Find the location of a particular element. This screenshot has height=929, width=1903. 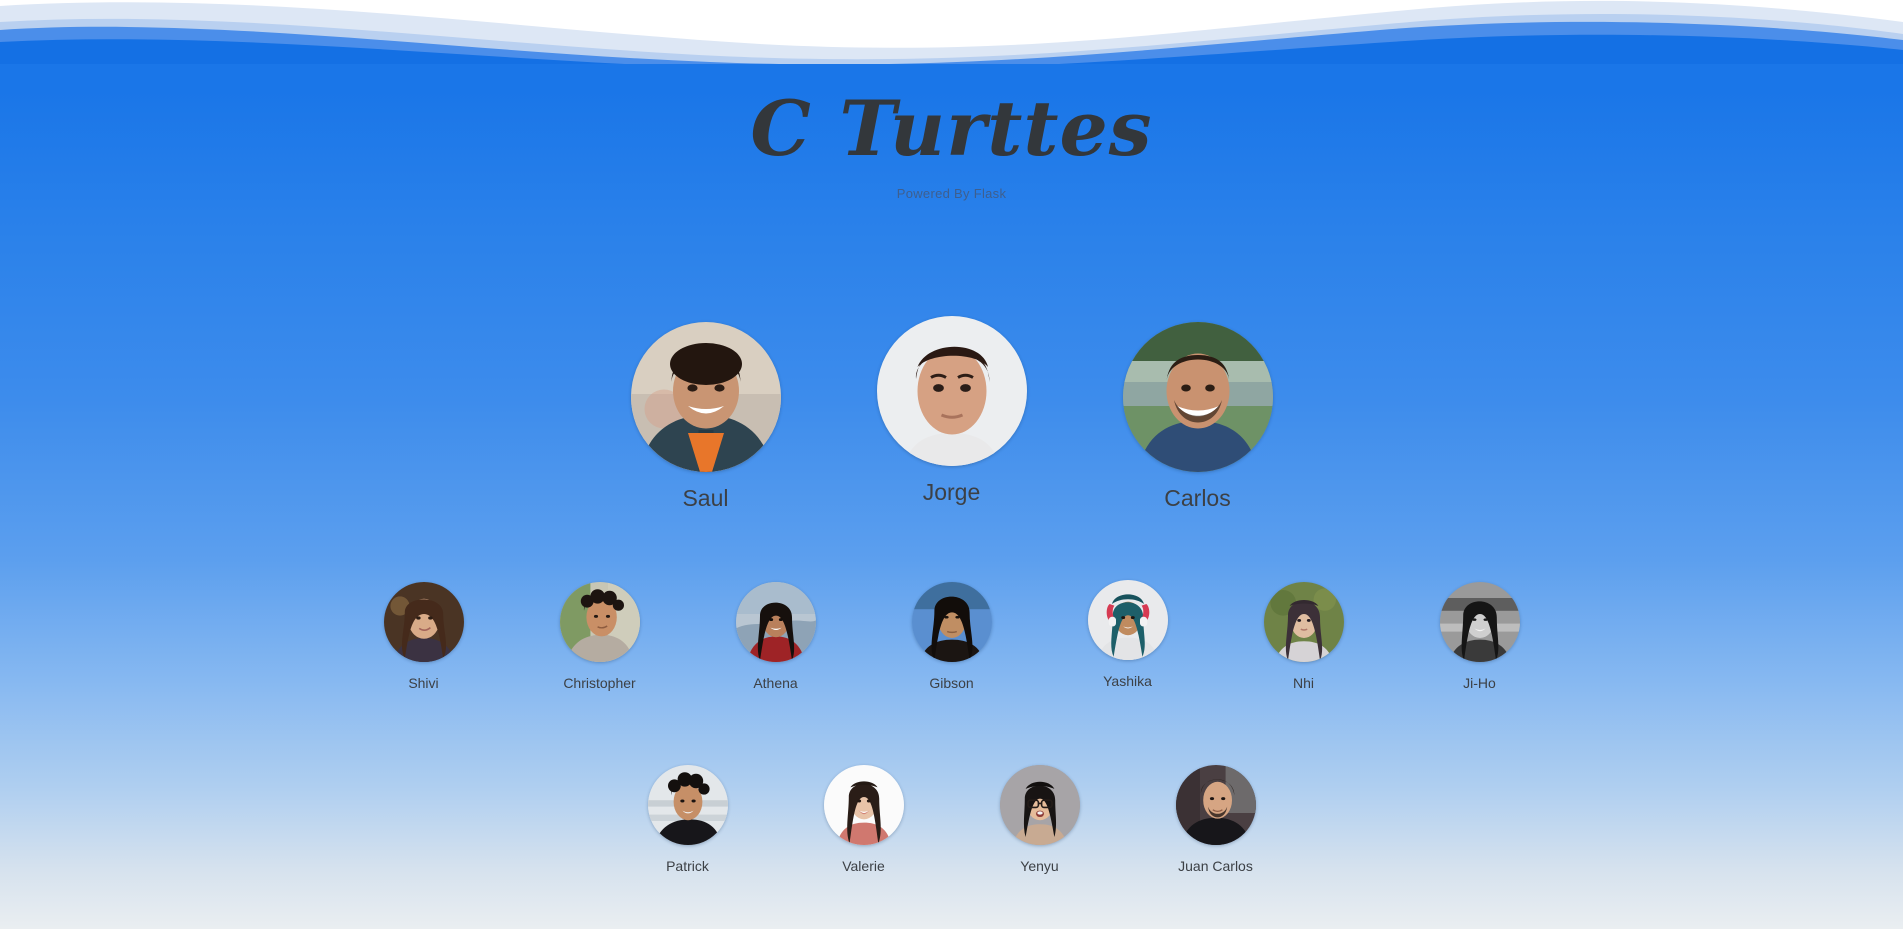

member-card: Yashika is located at coordinates (1128, 635).